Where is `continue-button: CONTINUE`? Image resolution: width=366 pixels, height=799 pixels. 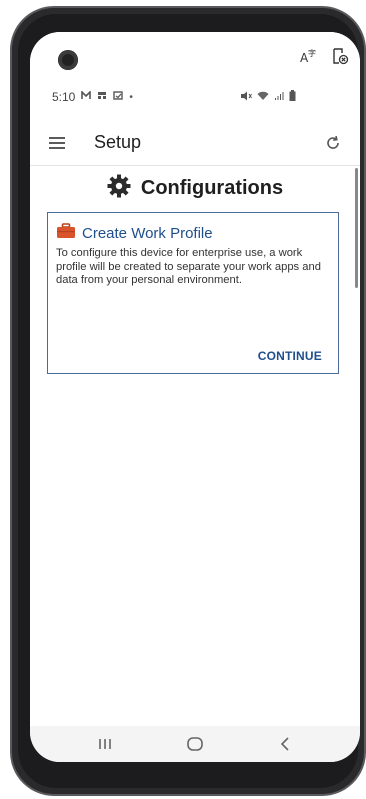
continue-button: CONTINUE is located at coordinates (290, 356).